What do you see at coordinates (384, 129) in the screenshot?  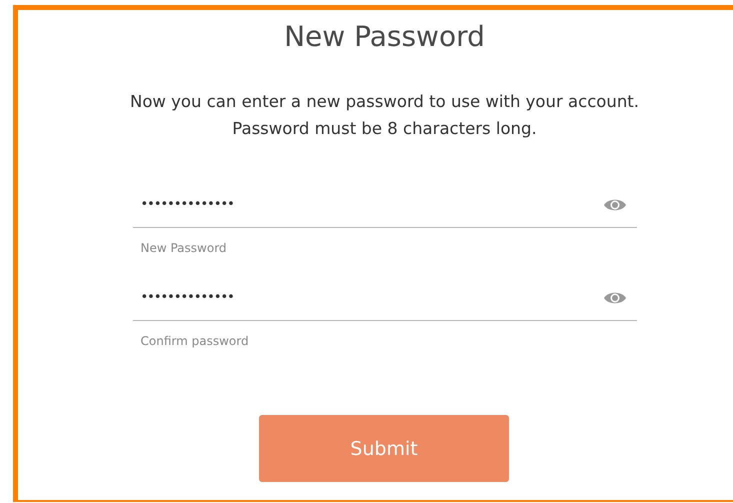 I see `instruction-text: Password must be 8 characters long.` at bounding box center [384, 129].